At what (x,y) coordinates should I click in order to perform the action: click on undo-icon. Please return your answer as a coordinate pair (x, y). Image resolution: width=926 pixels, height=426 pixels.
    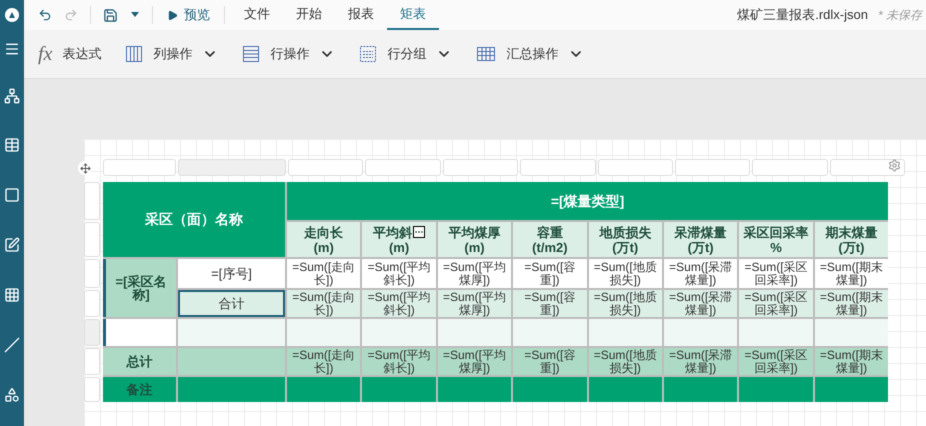
    Looking at the image, I should click on (45, 15).